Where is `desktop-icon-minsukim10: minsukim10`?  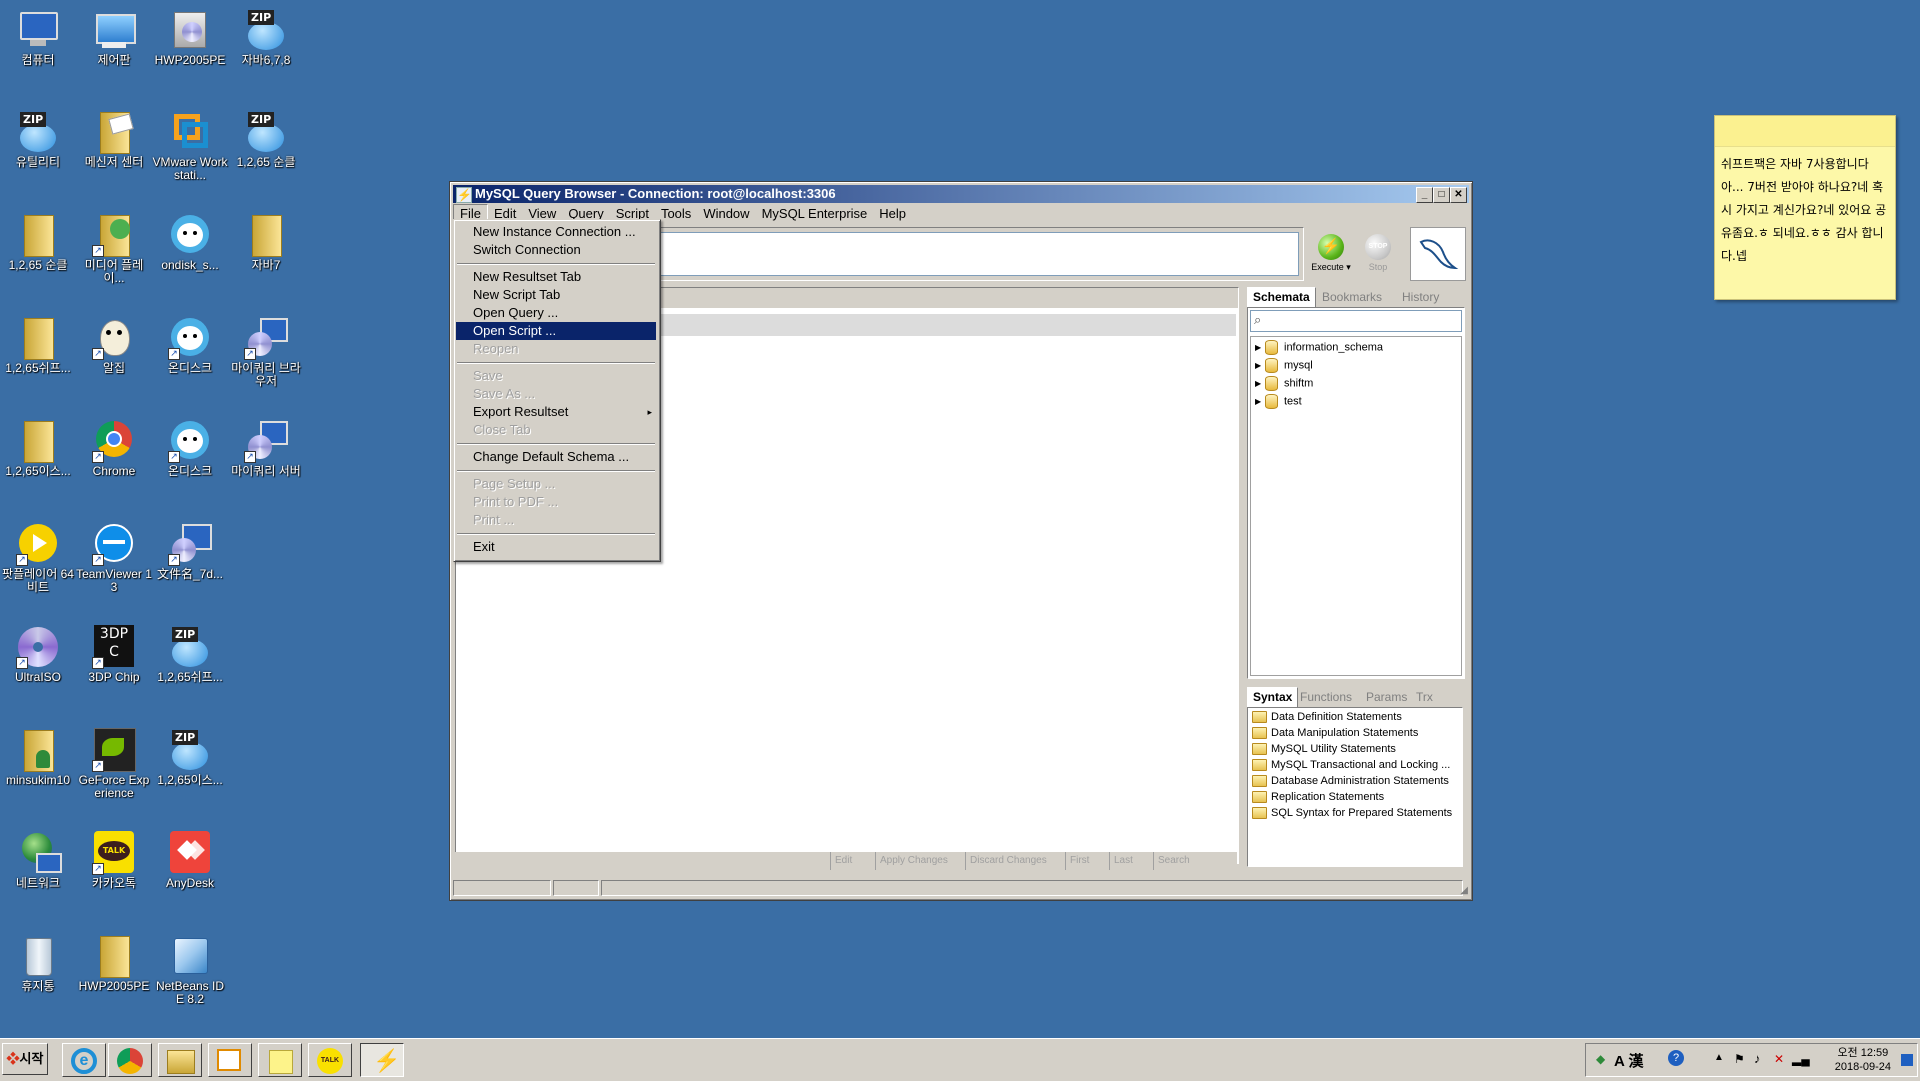 desktop-icon-minsukim10: minsukim10 is located at coordinates (38, 757).